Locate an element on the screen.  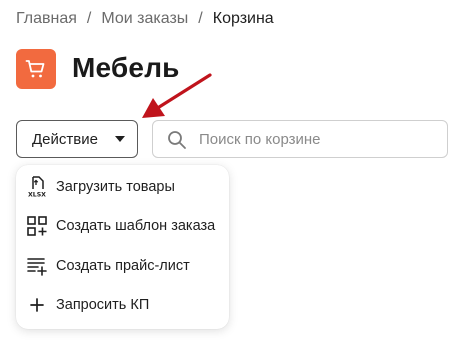
menu-item-create-order-template: Создать шаблон заказа is located at coordinates (122, 226).